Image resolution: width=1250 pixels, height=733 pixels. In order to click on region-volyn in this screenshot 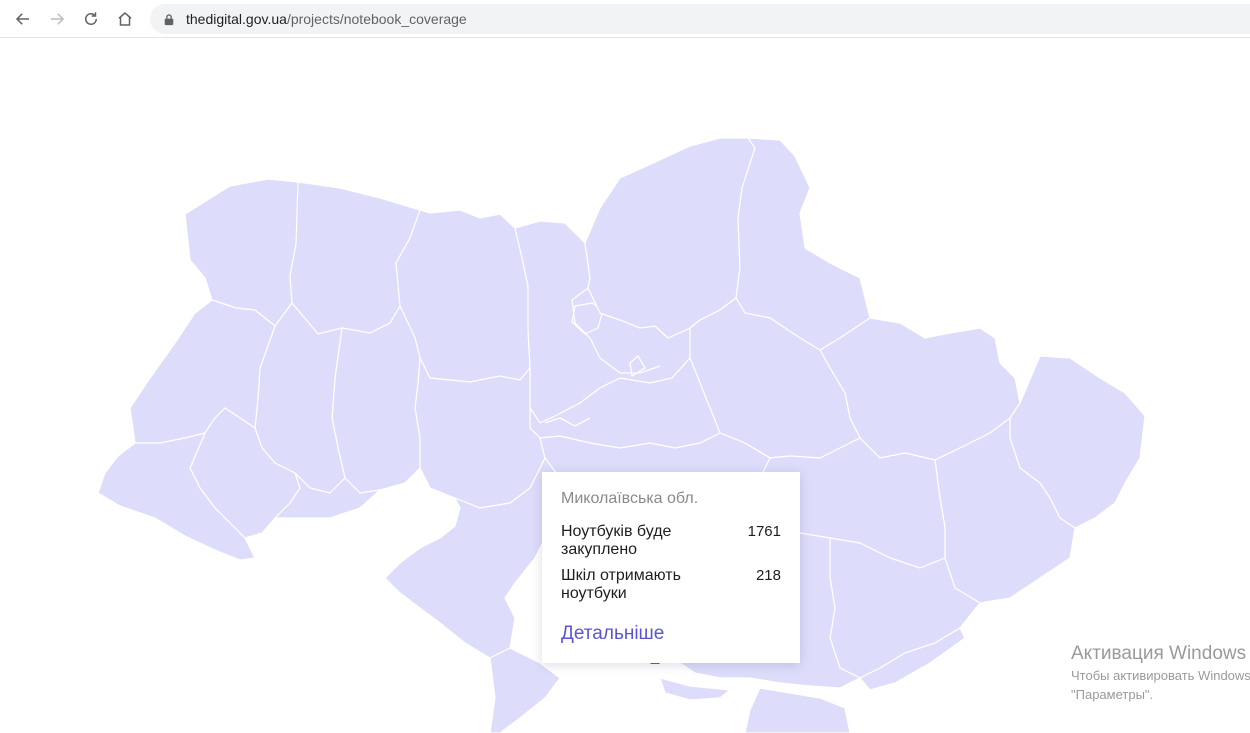, I will do `click(242, 252)`.